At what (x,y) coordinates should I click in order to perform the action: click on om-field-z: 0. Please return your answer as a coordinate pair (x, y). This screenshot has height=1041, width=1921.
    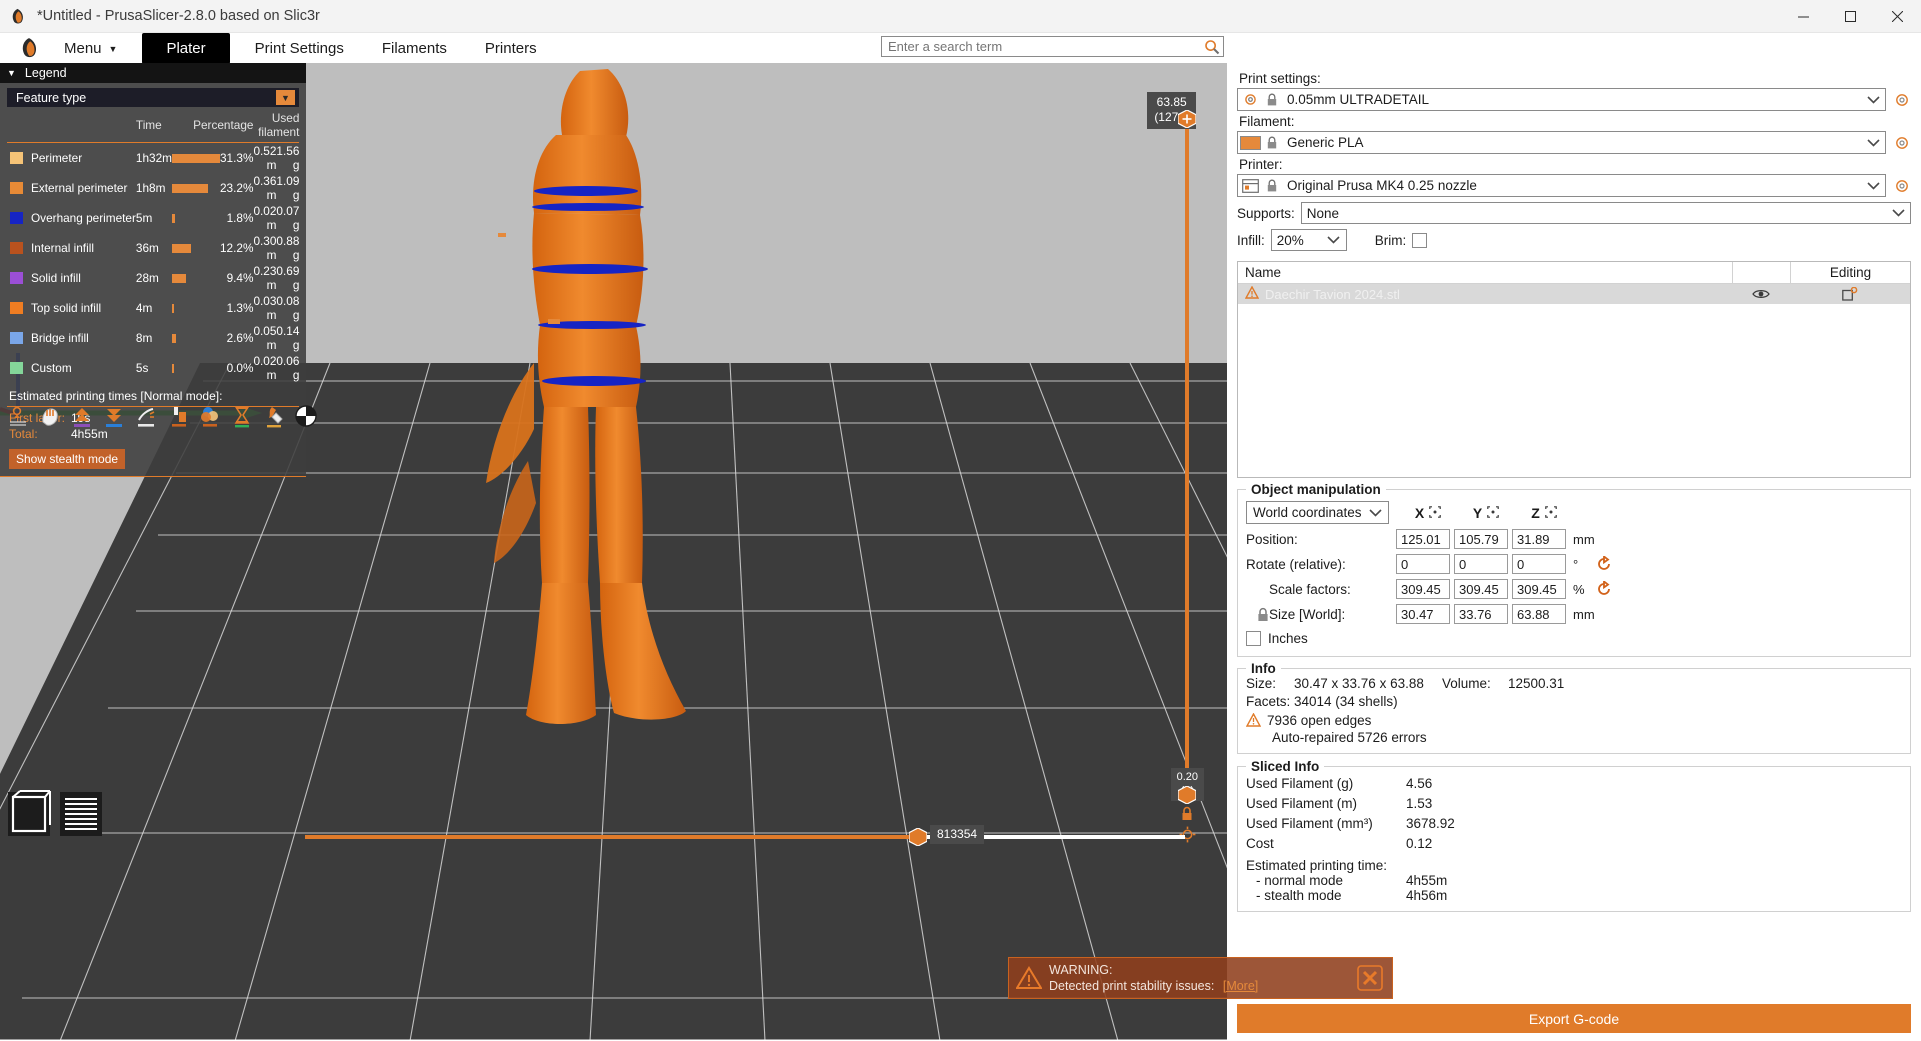
    Looking at the image, I should click on (1539, 564).